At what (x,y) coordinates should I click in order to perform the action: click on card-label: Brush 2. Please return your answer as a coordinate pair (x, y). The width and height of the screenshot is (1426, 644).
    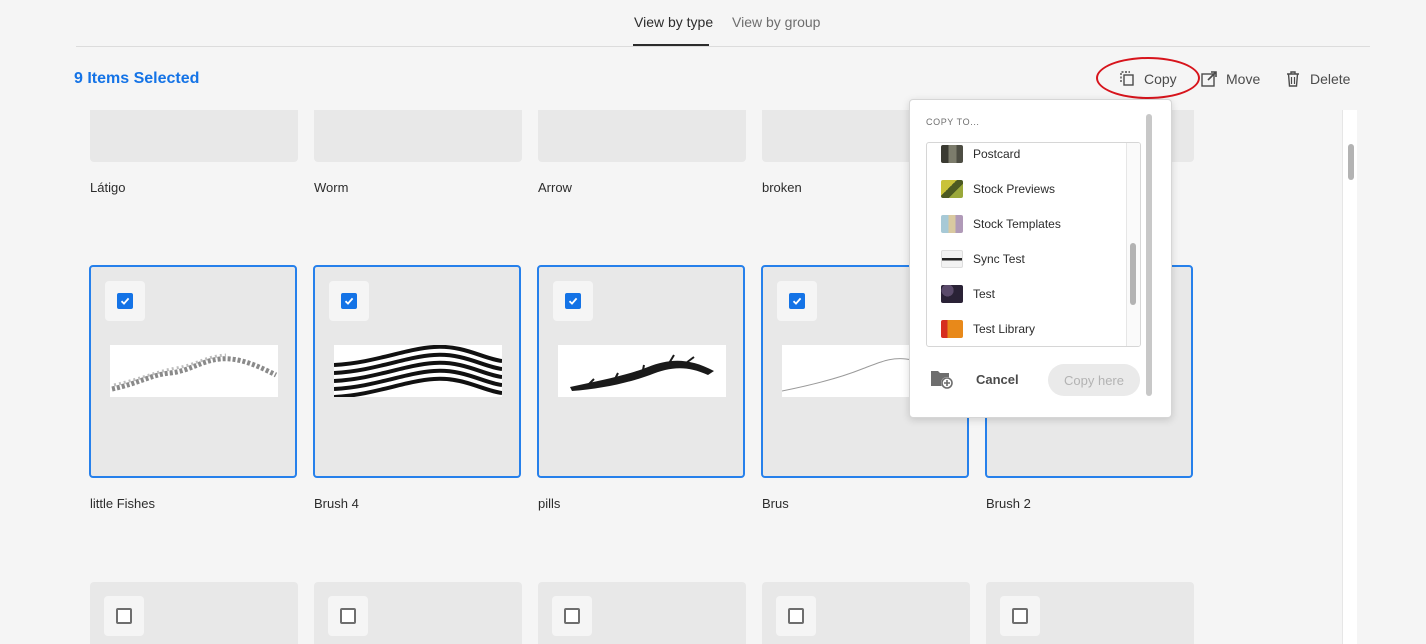
    Looking at the image, I should click on (1008, 503).